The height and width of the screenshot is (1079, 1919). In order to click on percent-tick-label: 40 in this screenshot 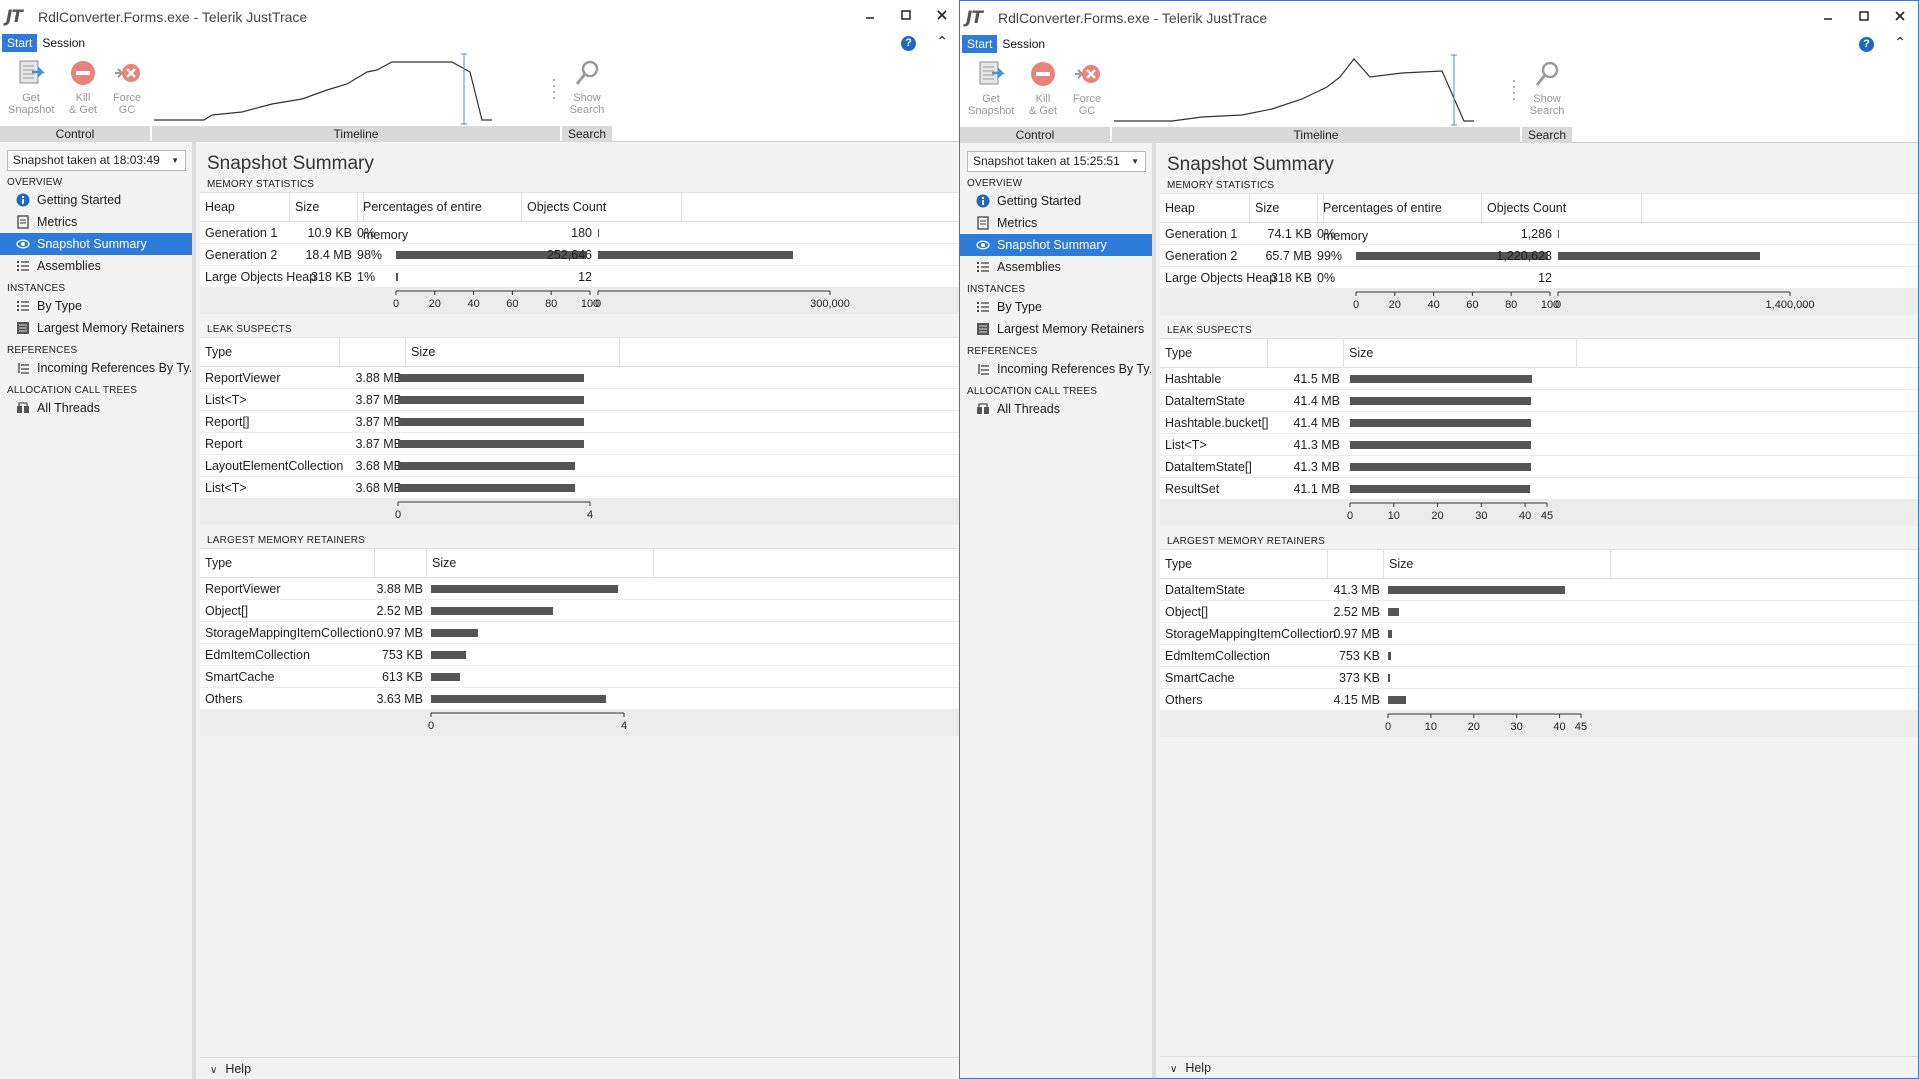, I will do `click(1433, 305)`.